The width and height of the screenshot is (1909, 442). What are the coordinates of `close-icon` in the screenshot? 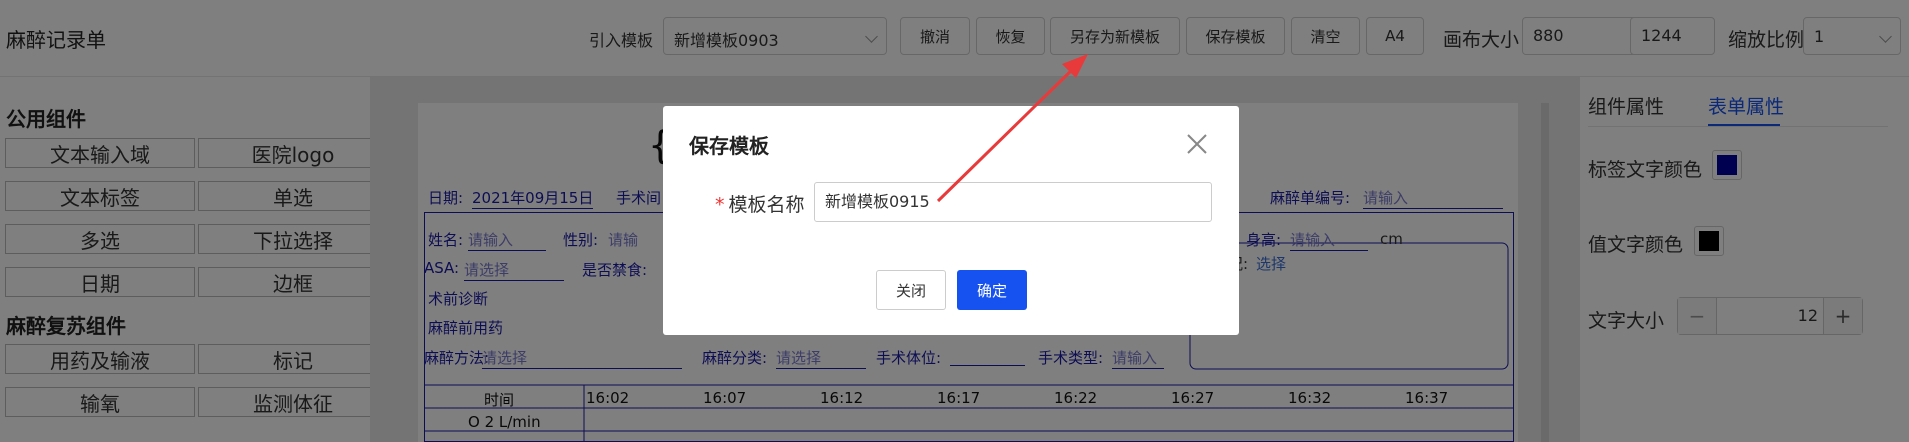 It's located at (1197, 144).